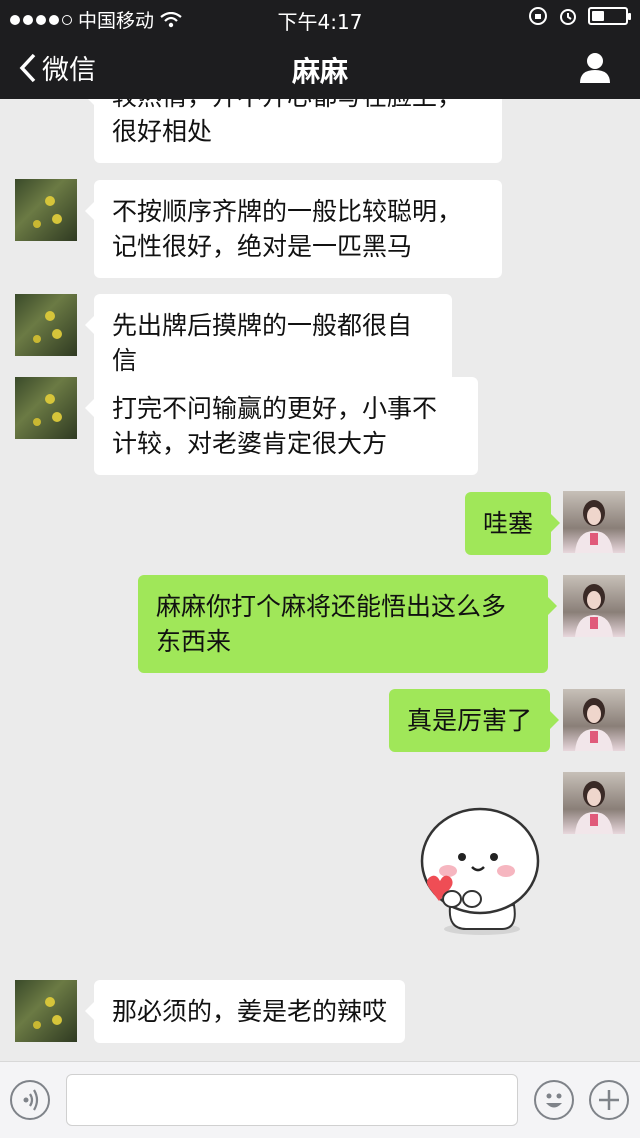 This screenshot has width=640, height=1138. I want to click on message-input, so click(292, 1100).